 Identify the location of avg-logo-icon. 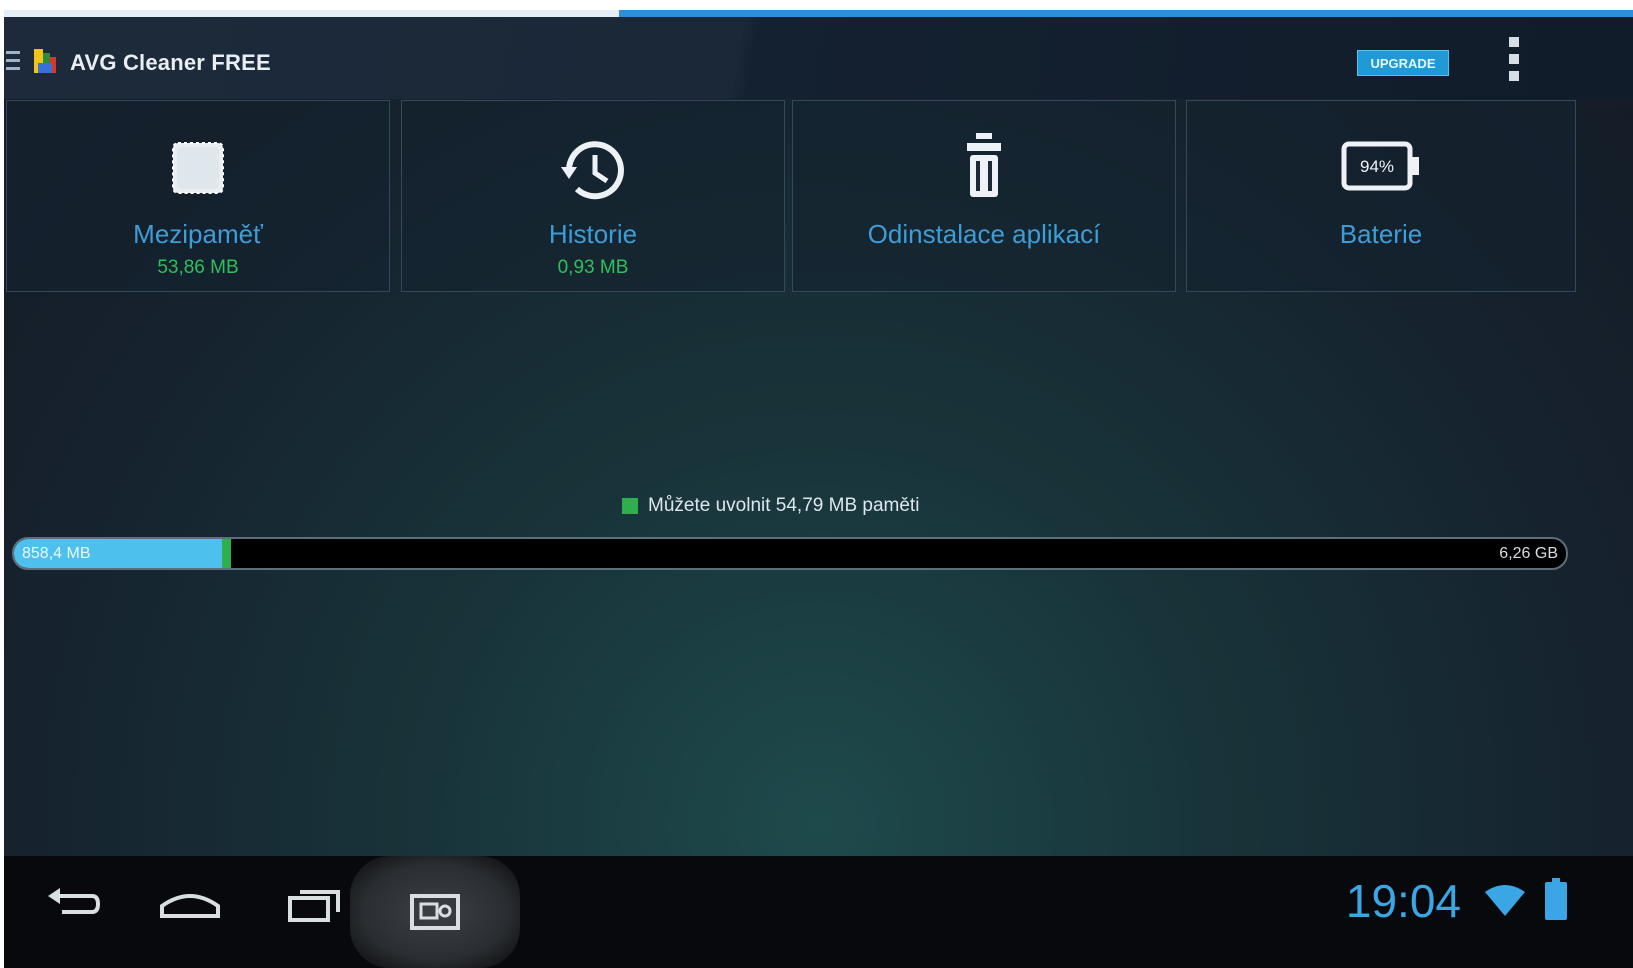
(49, 62).